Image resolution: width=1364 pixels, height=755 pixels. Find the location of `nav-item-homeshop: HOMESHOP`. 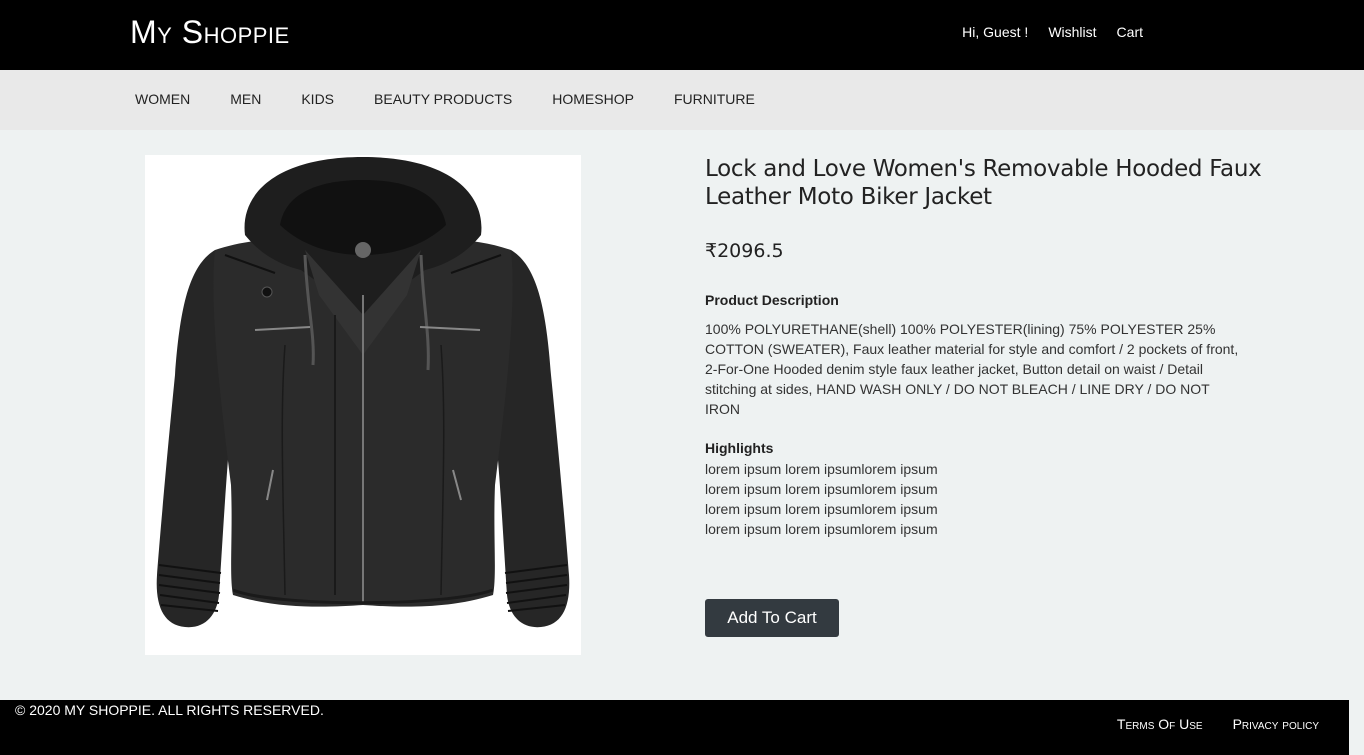

nav-item-homeshop: HOMESHOP is located at coordinates (593, 99).